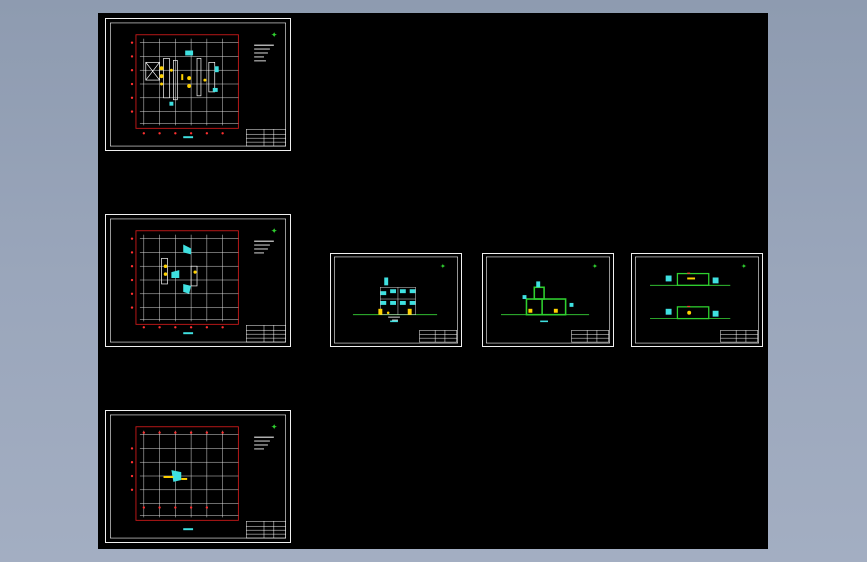  I want to click on plan-1-drawing: ✦, so click(198, 84).